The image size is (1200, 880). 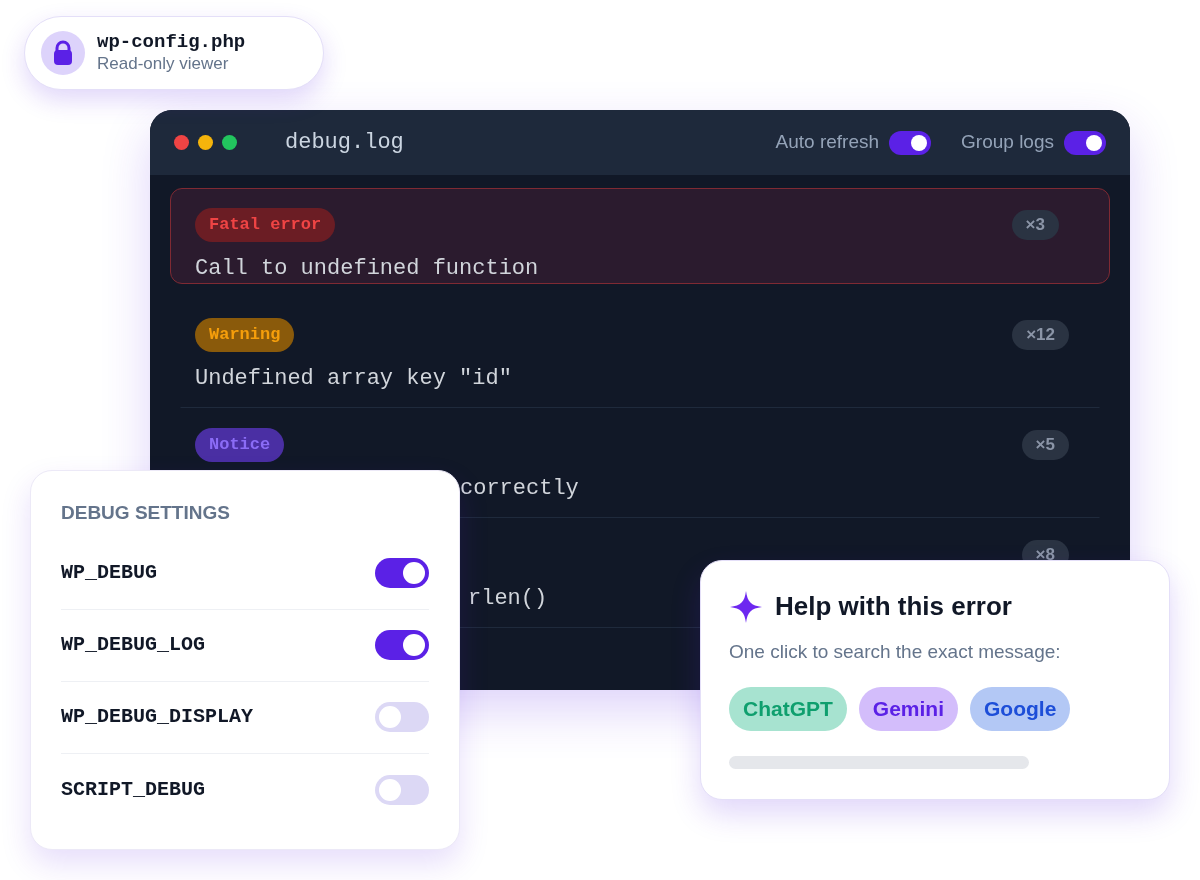 What do you see at coordinates (1020, 708) in the screenshot?
I see `search-button: Google` at bounding box center [1020, 708].